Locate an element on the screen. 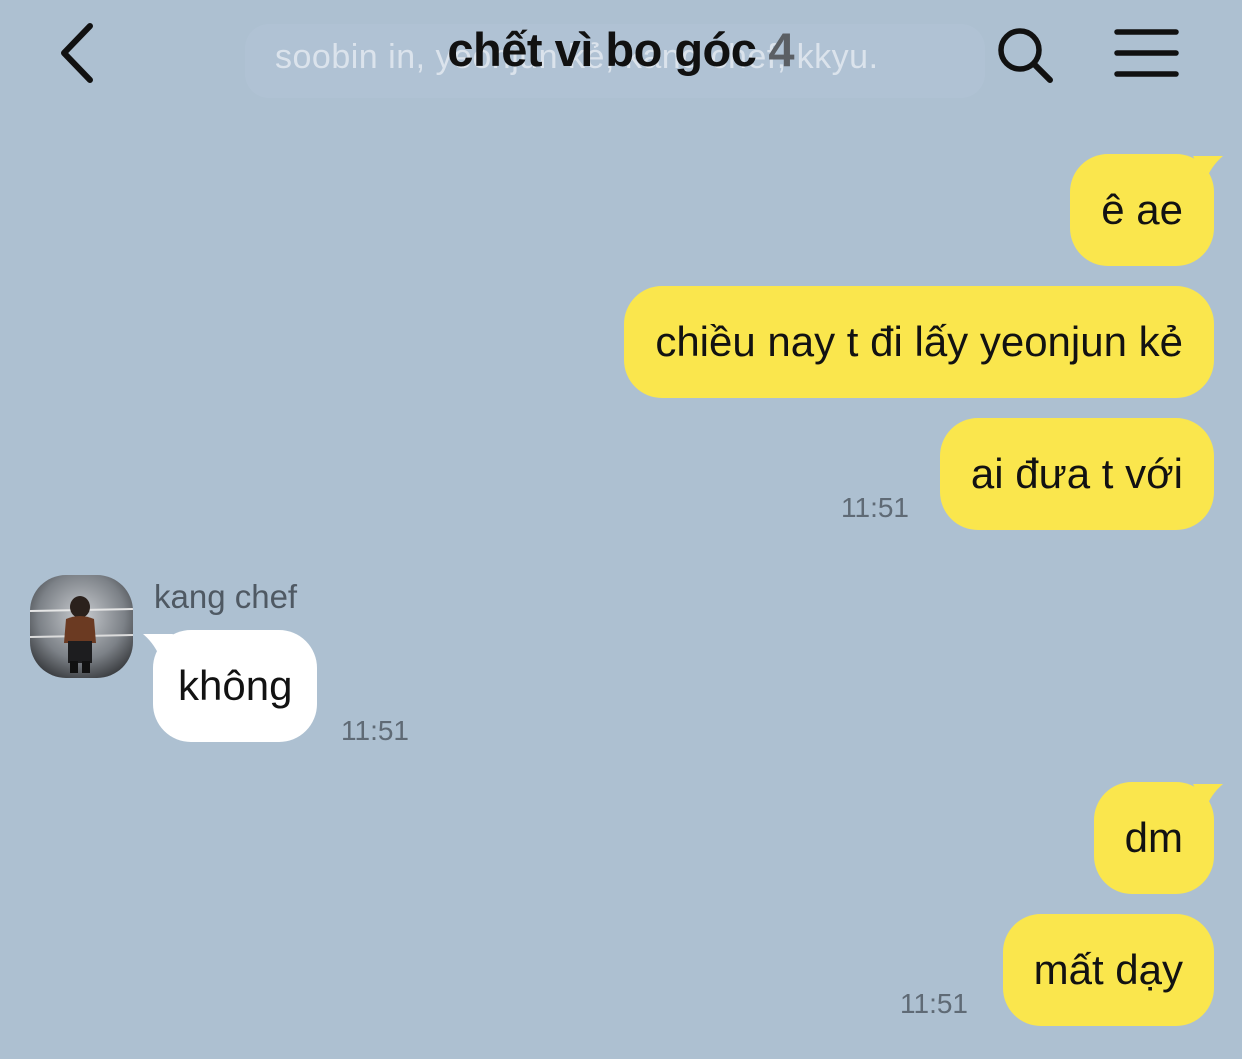 The image size is (1242, 1059). sender-name: kang chef is located at coordinates (226, 596).